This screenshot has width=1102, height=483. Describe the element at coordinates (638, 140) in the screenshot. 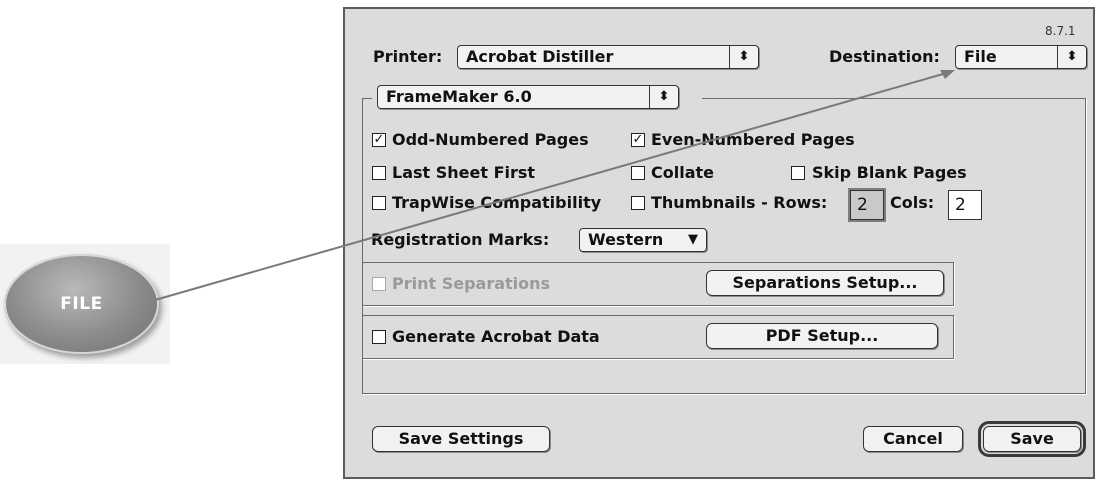

I see `even-pages-checkbox: ✓` at that location.